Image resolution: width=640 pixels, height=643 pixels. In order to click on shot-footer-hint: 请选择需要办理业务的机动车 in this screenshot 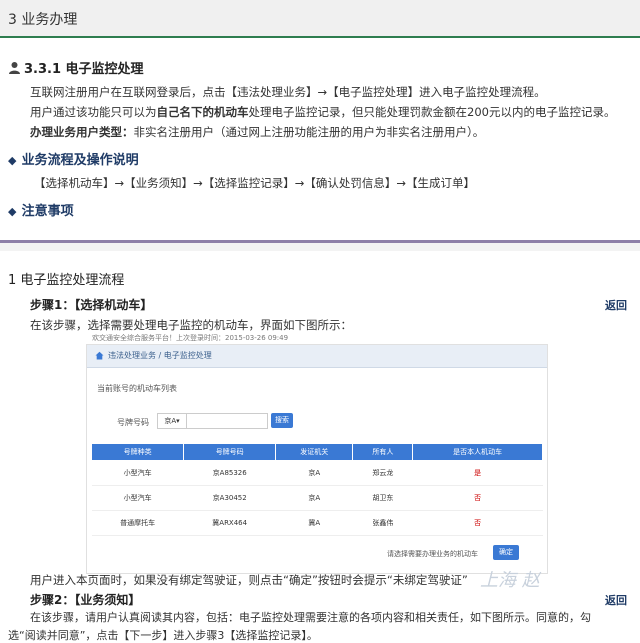, I will do `click(432, 554)`.